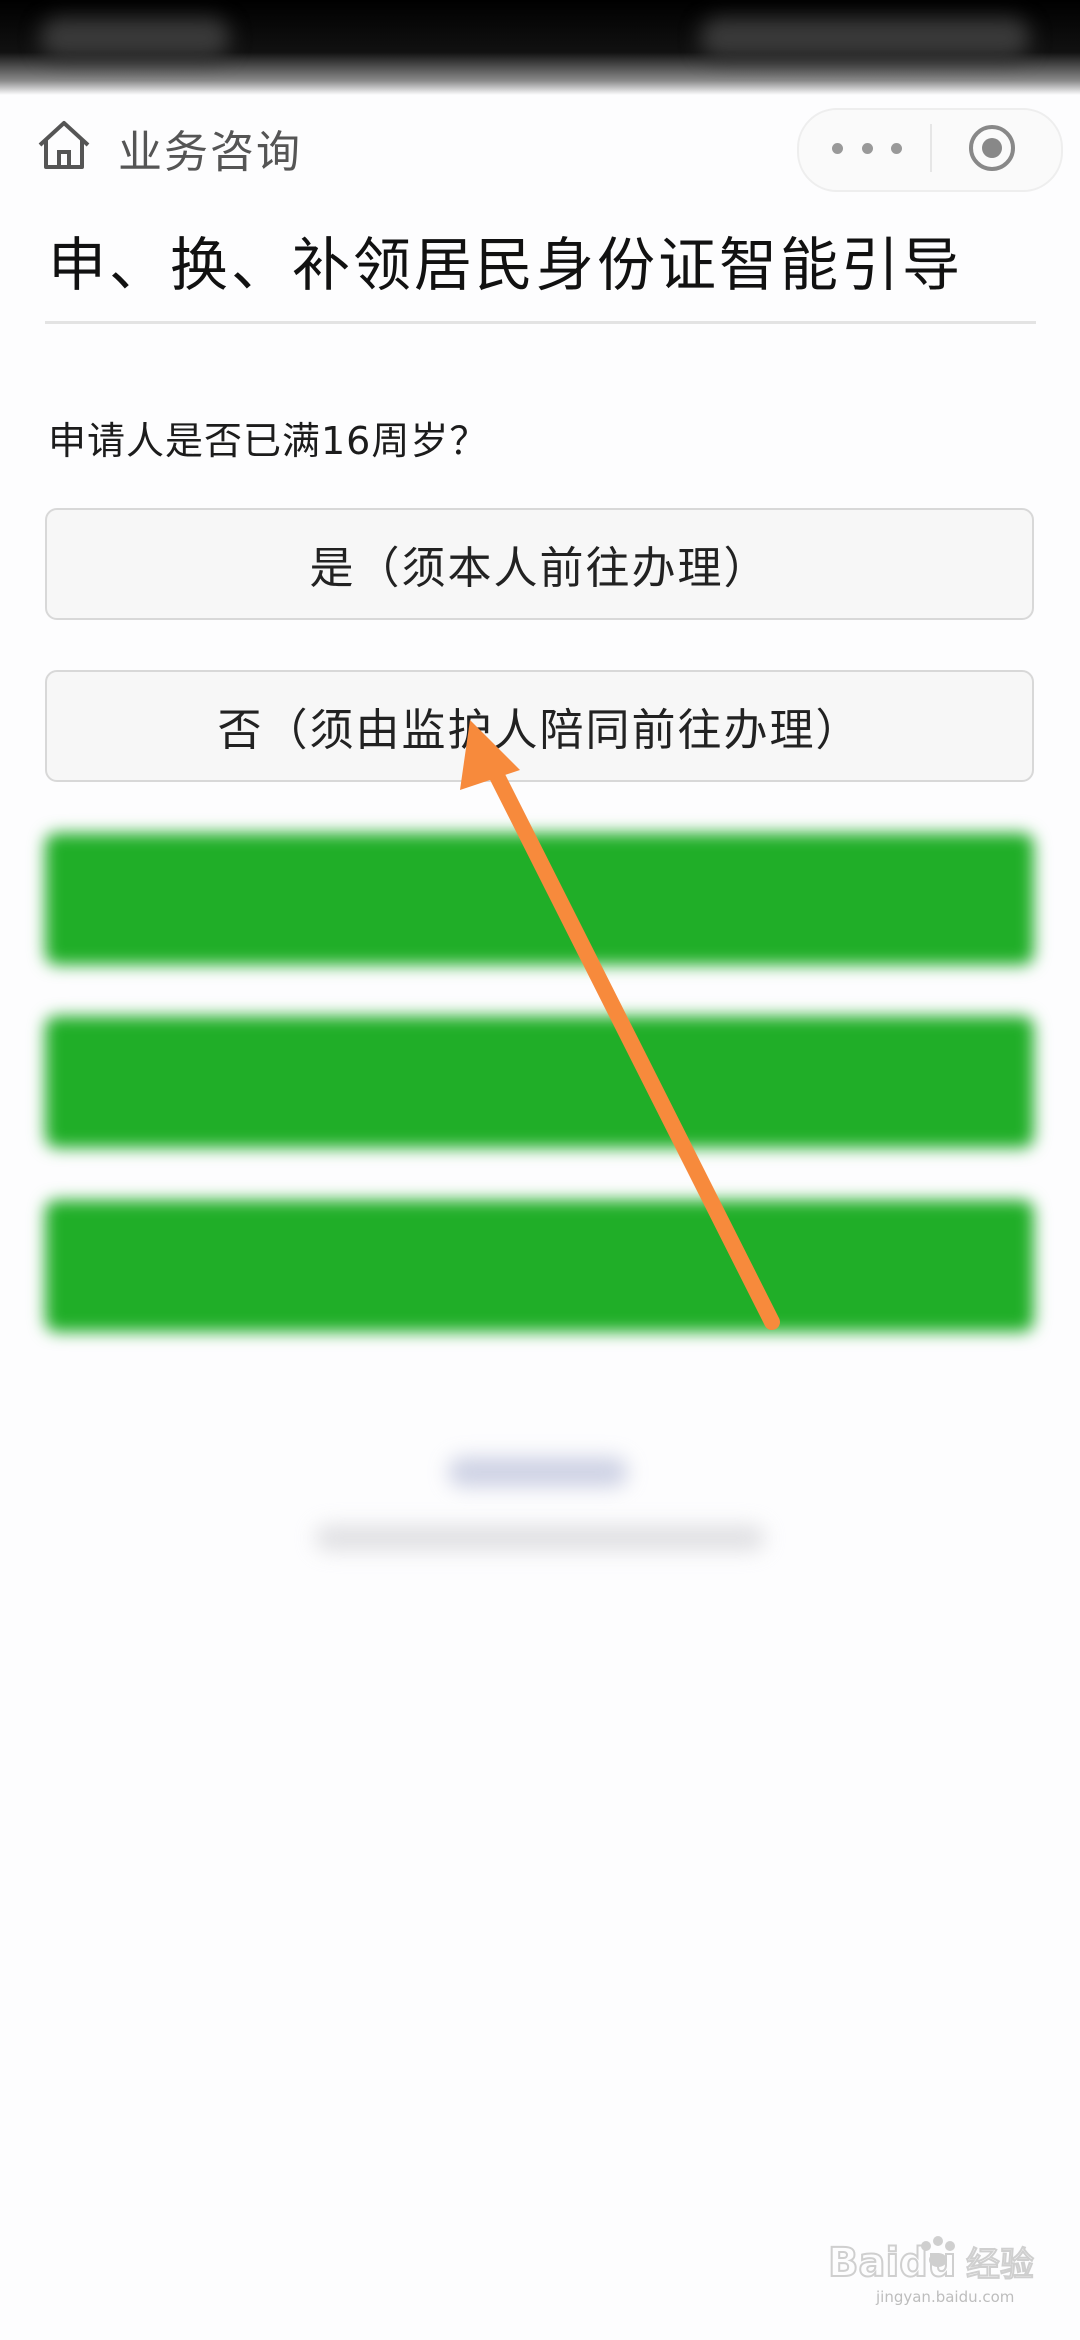 The width and height of the screenshot is (1080, 2340). I want to click on capsule-divider, so click(931, 148).